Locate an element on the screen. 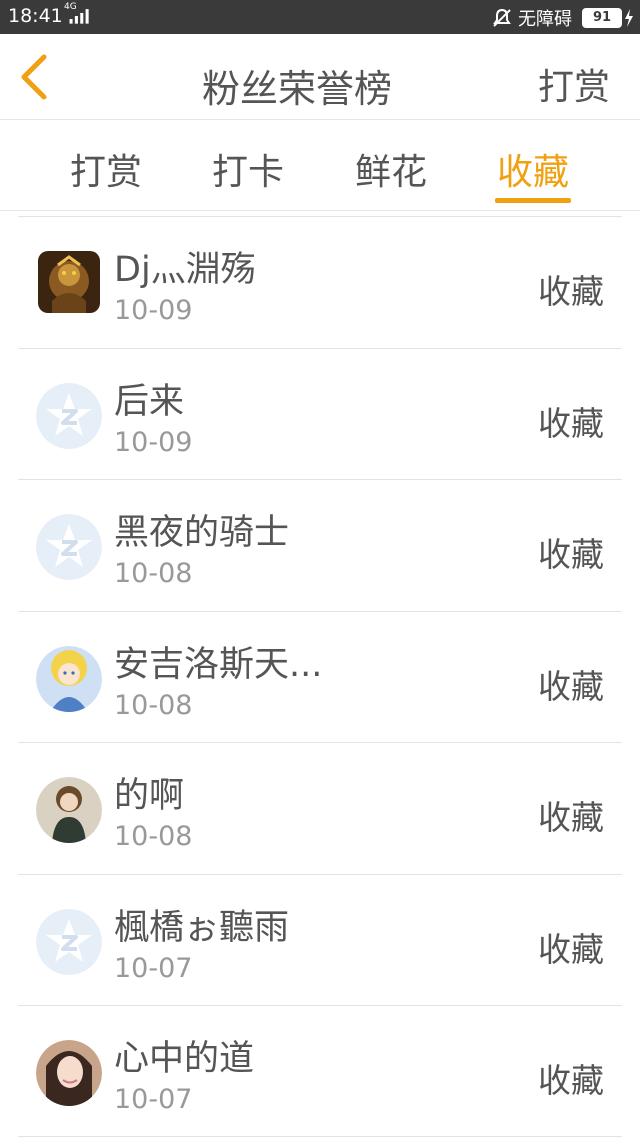 The width and height of the screenshot is (640, 1138). fan-name: 黑夜的骑士 is located at coordinates (202, 533).